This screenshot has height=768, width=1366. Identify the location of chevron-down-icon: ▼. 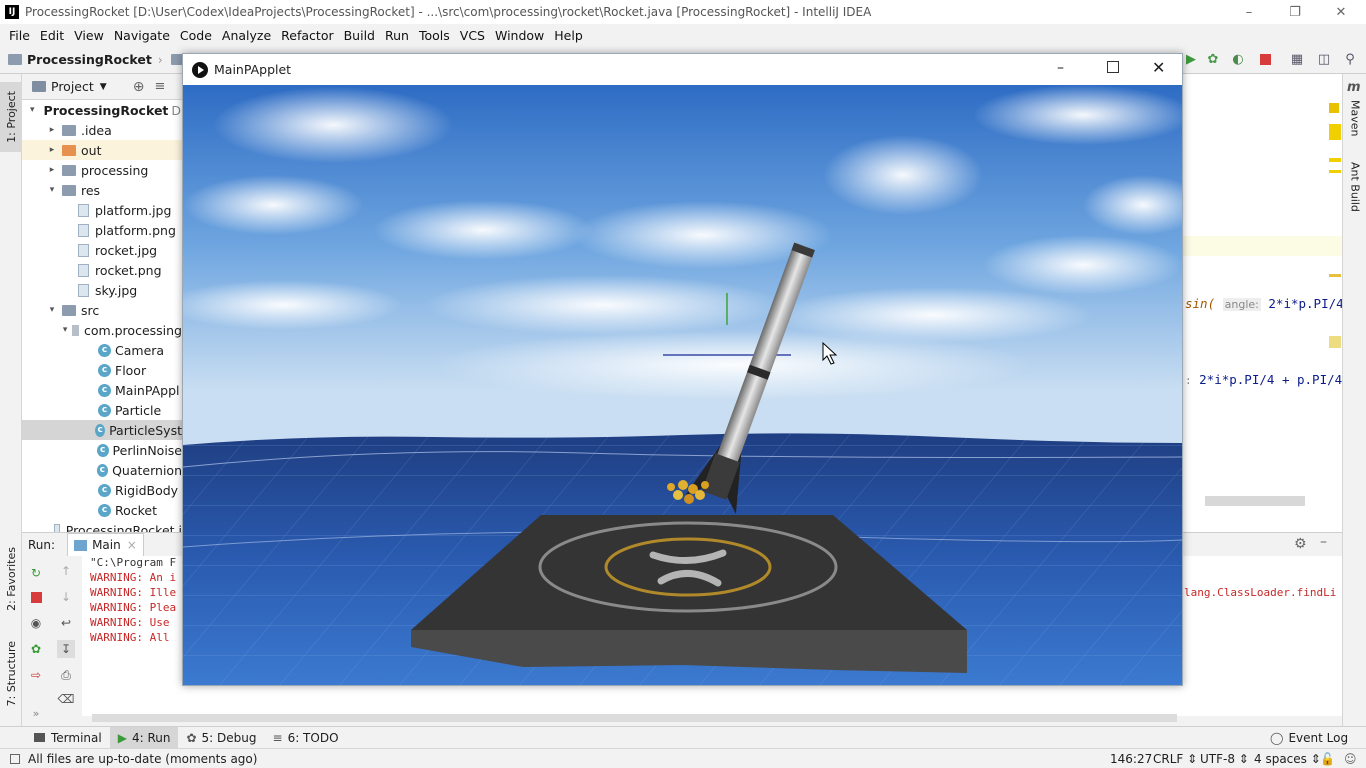
(103, 87).